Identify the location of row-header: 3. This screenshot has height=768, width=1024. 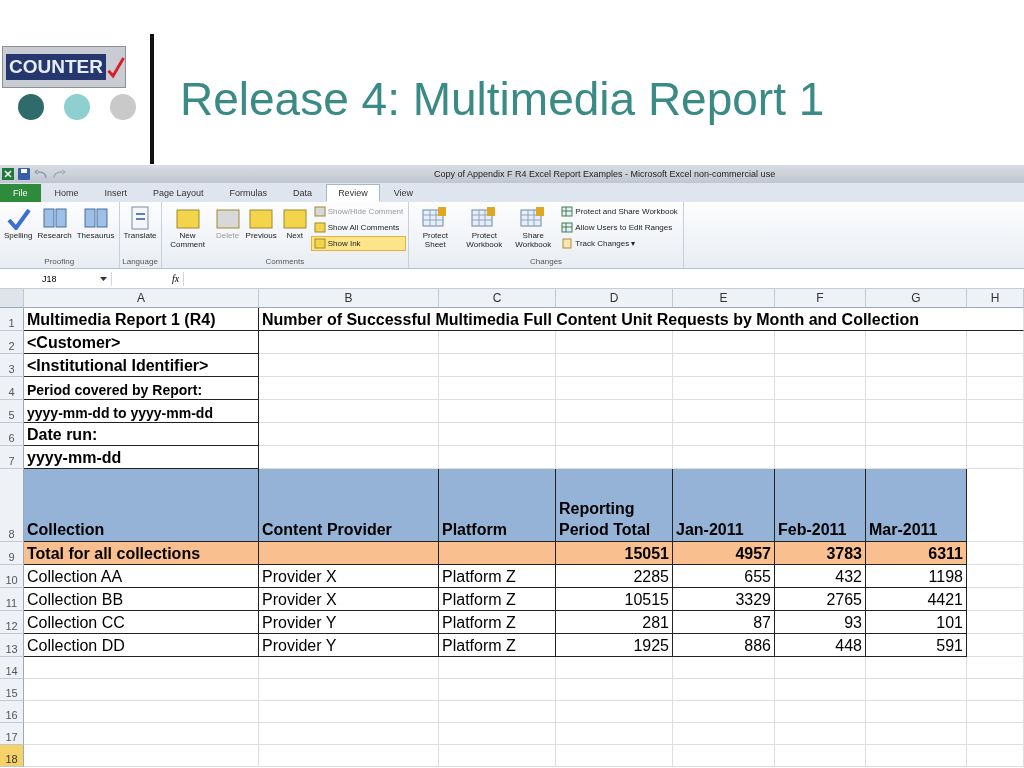
(12, 365).